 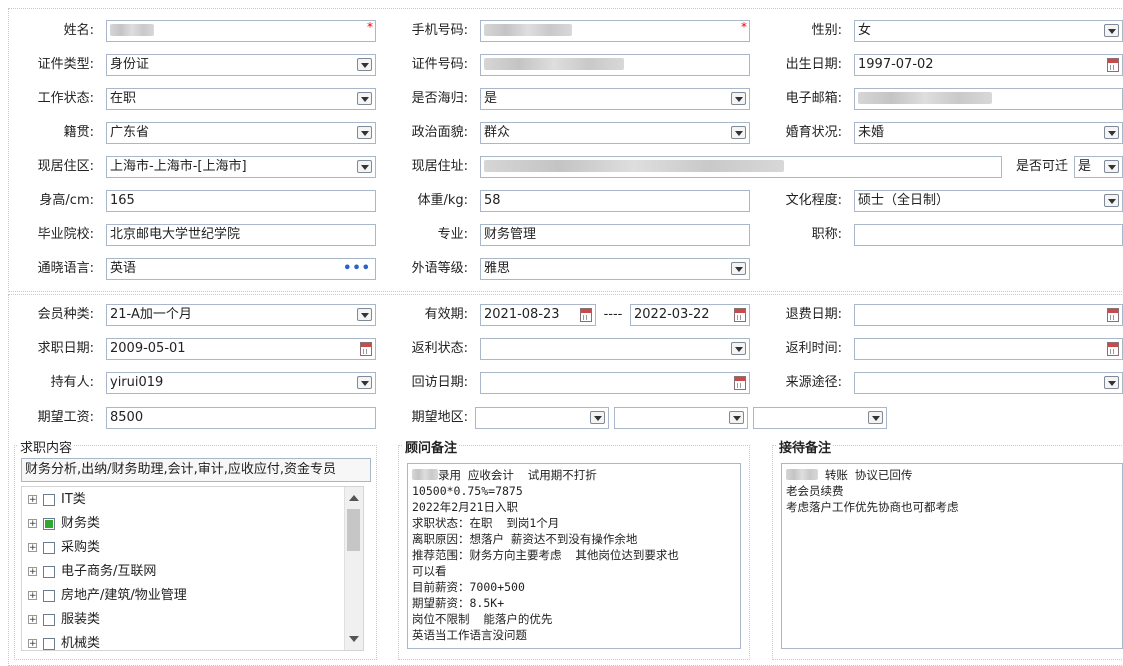 I want to click on tree-item: + 电子商务/互联网, so click(x=92, y=572).